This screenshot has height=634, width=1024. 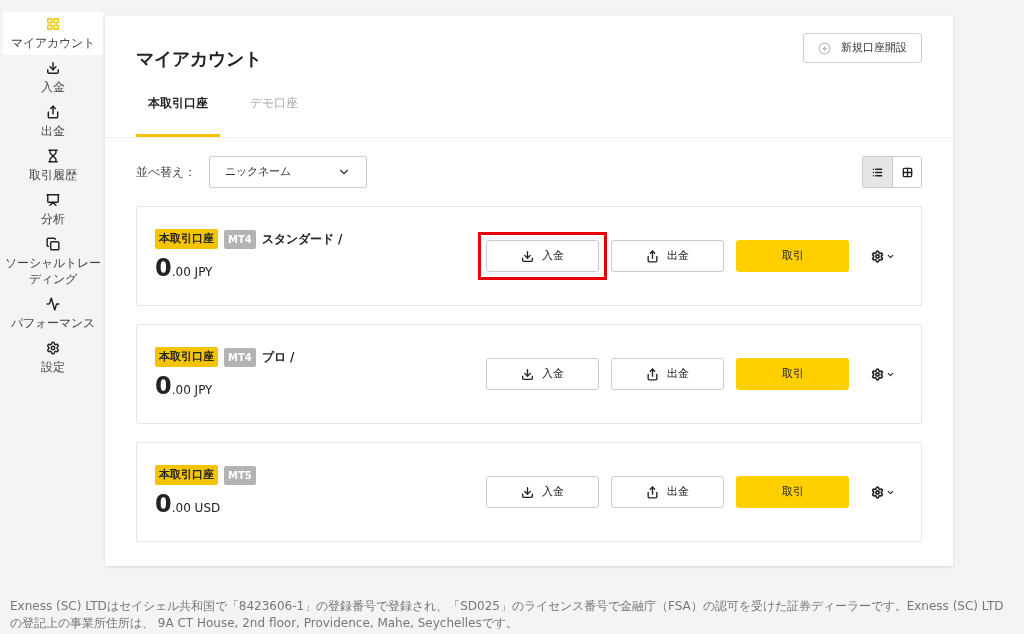 I want to click on hourglass-icon, so click(x=52, y=156).